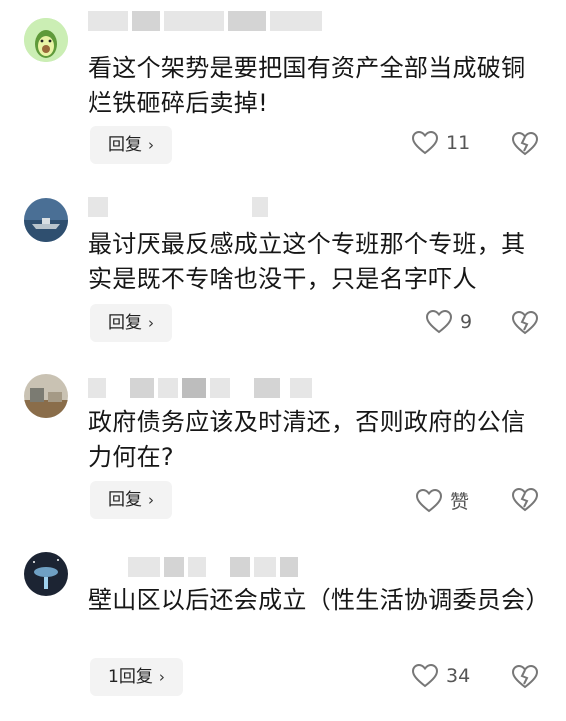  I want to click on comment-text: 壁山区以后还会成立（性生活协调委员会）, so click(319, 600).